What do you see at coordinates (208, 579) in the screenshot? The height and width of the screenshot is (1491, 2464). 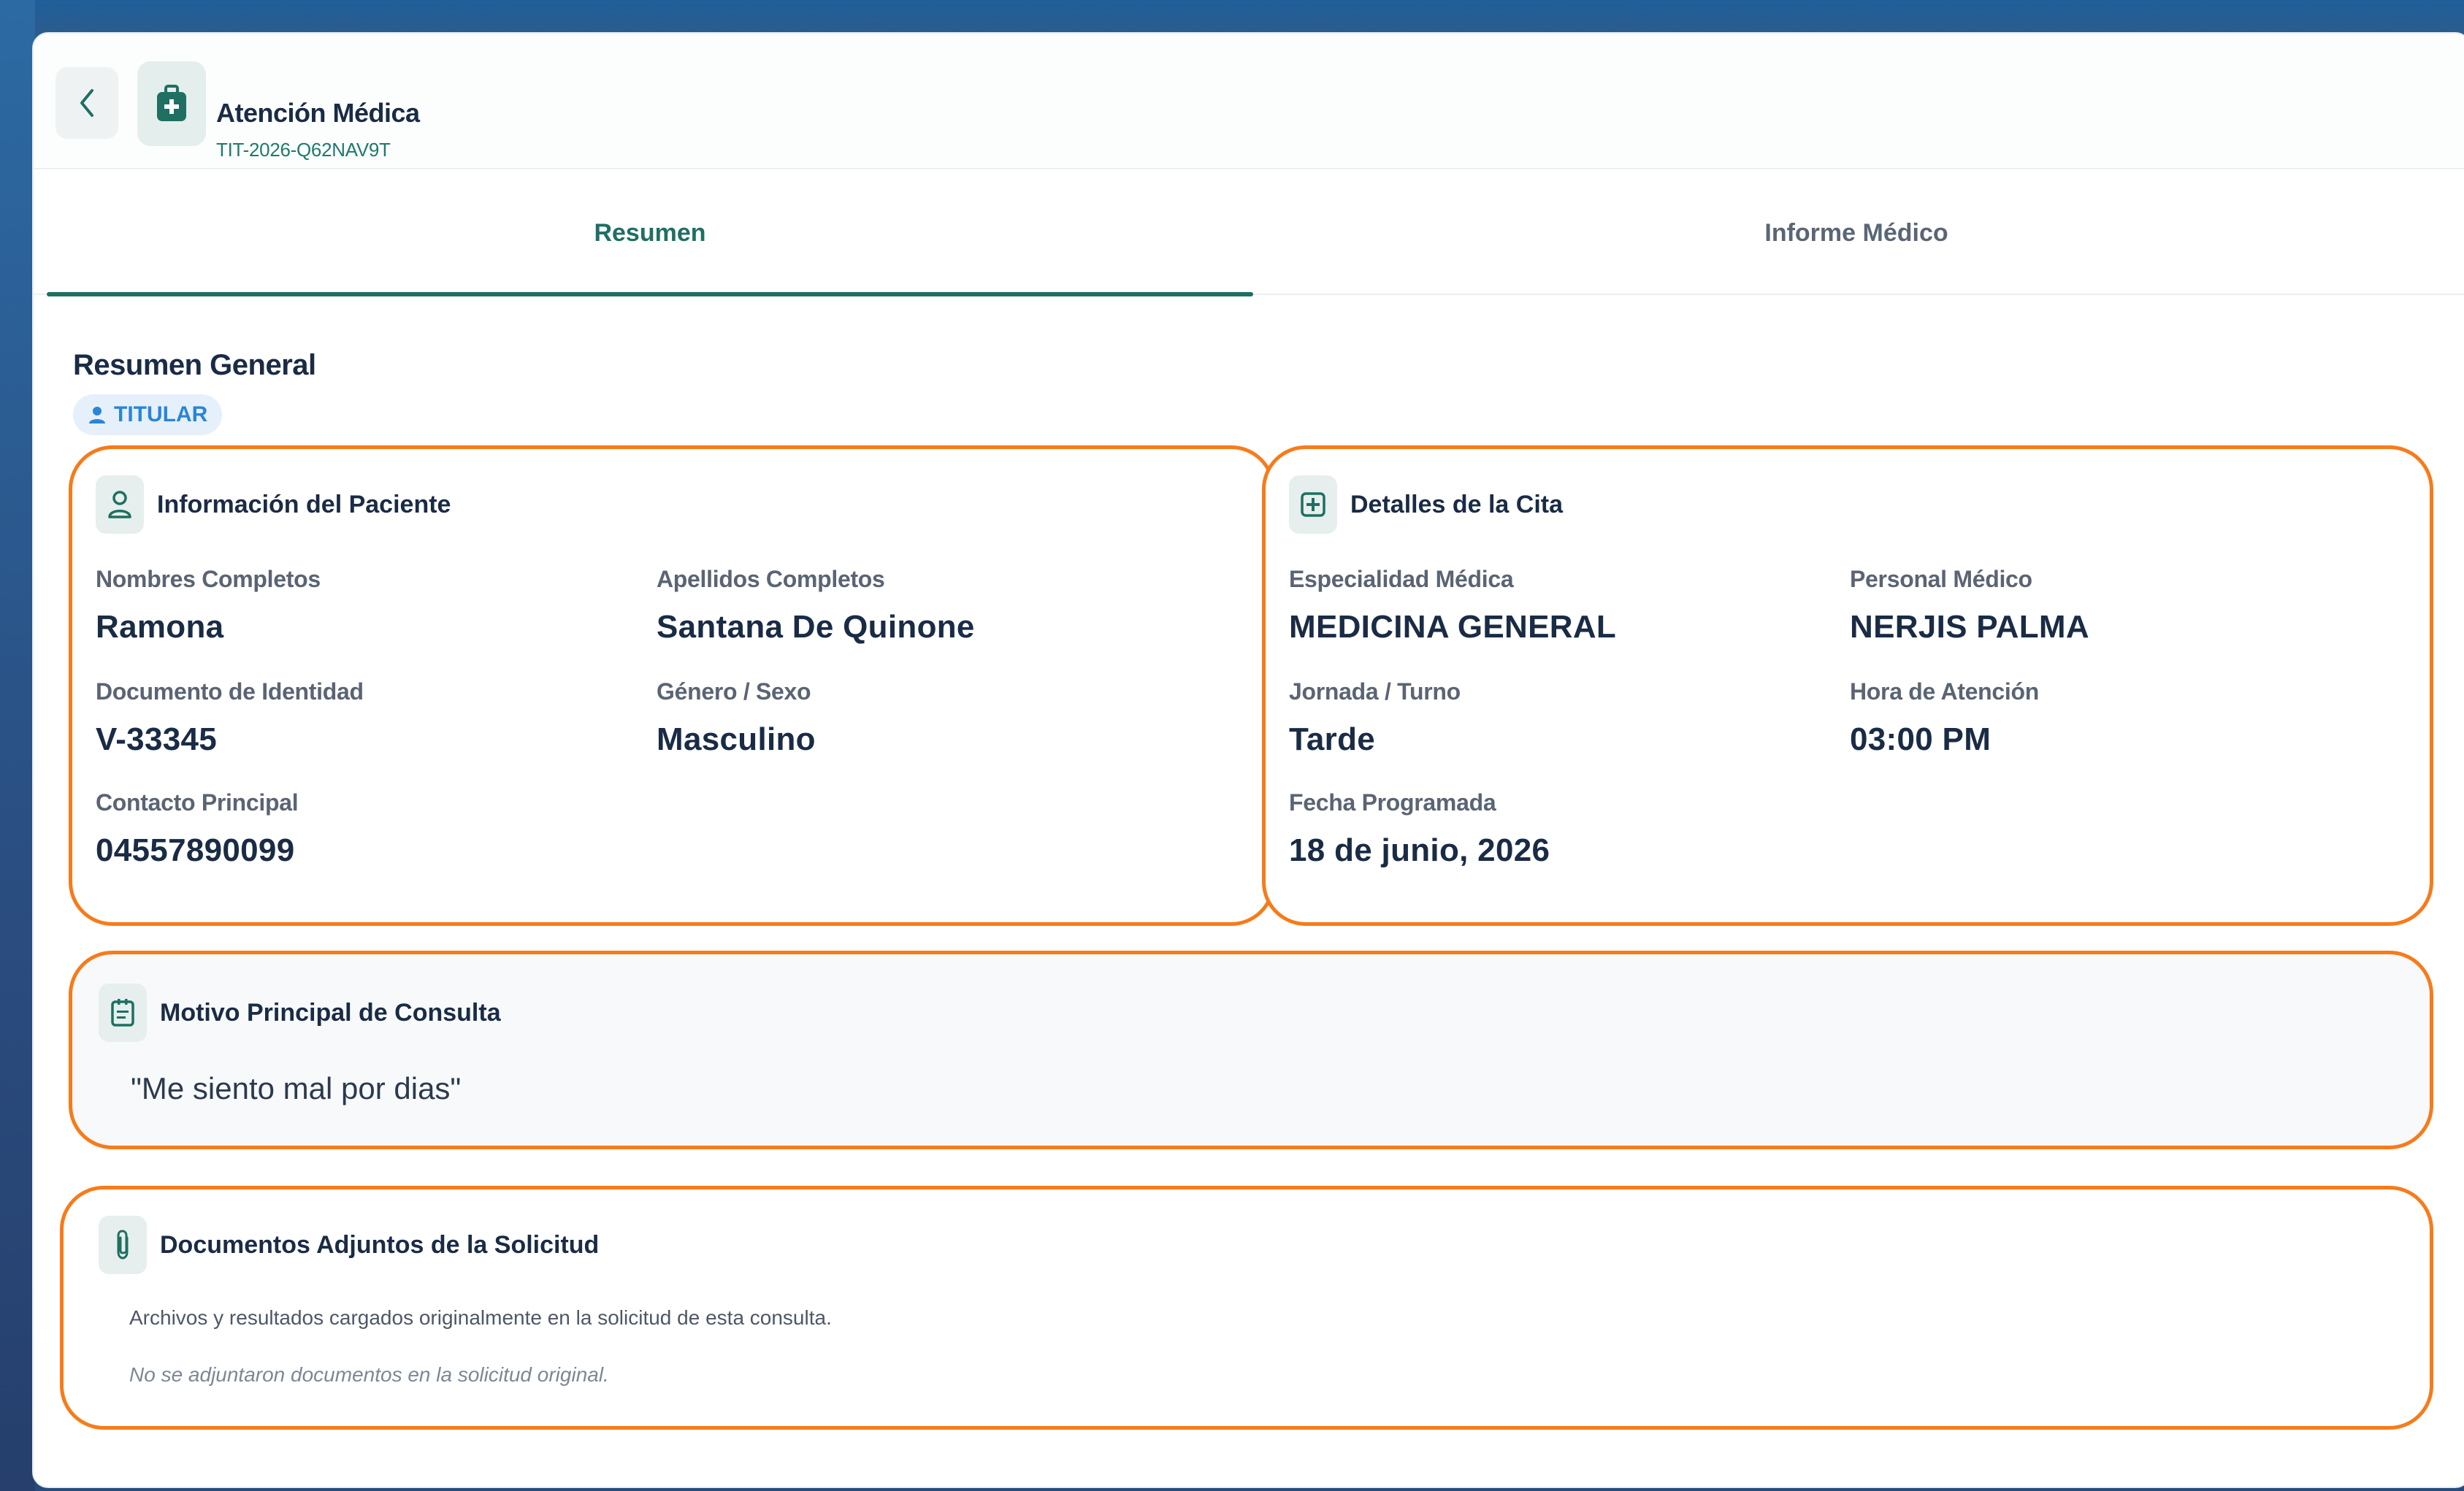 I see `field-label: Nombres Completos` at bounding box center [208, 579].